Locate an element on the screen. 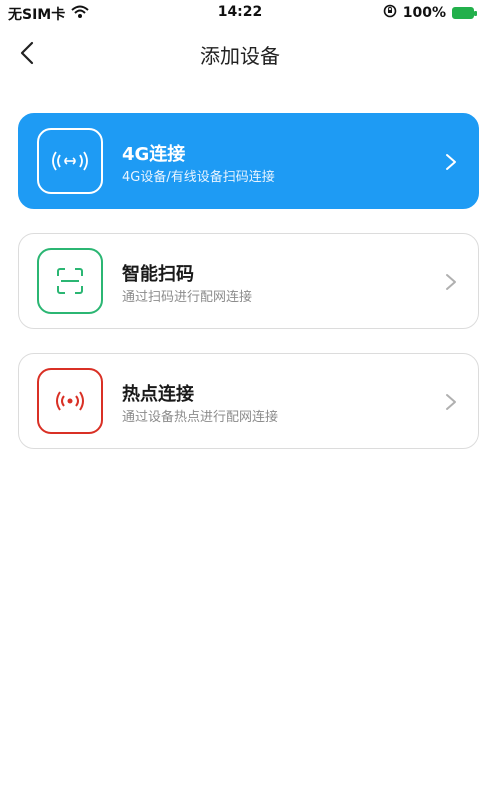 This screenshot has width=480, height=800. nav-bar: 添加设备 is located at coordinates (240, 52).